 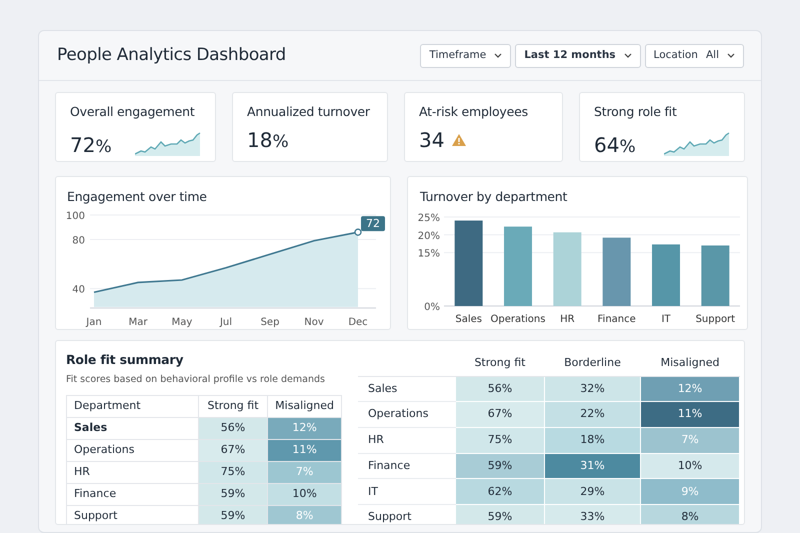 What do you see at coordinates (666, 319) in the screenshot?
I see `axis-category-label: IT` at bounding box center [666, 319].